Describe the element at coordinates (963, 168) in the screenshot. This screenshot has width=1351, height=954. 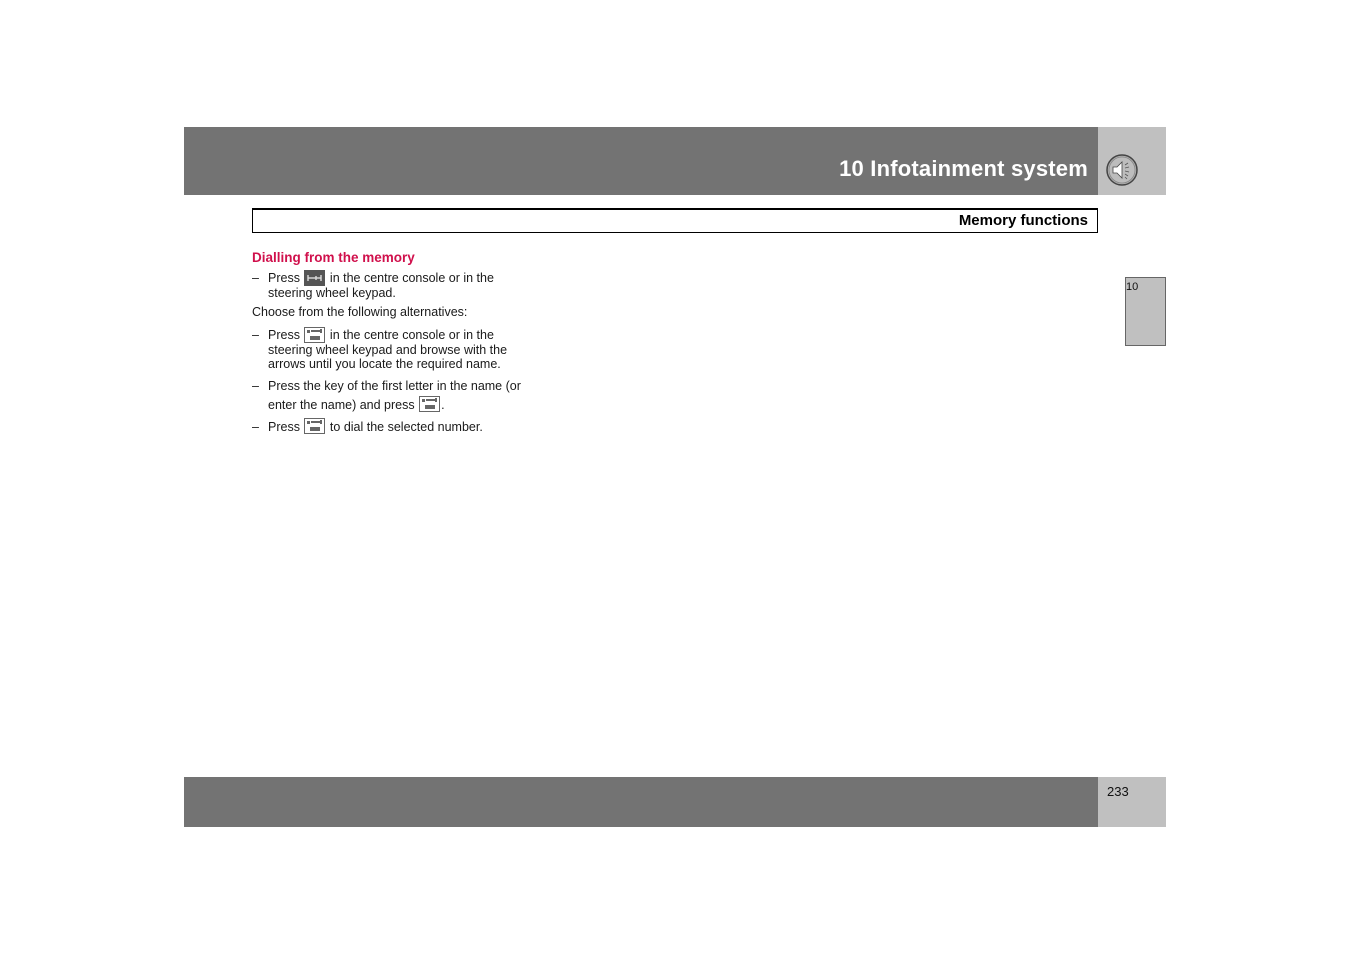
I see `chapter-title: 10 Infotainment system` at that location.